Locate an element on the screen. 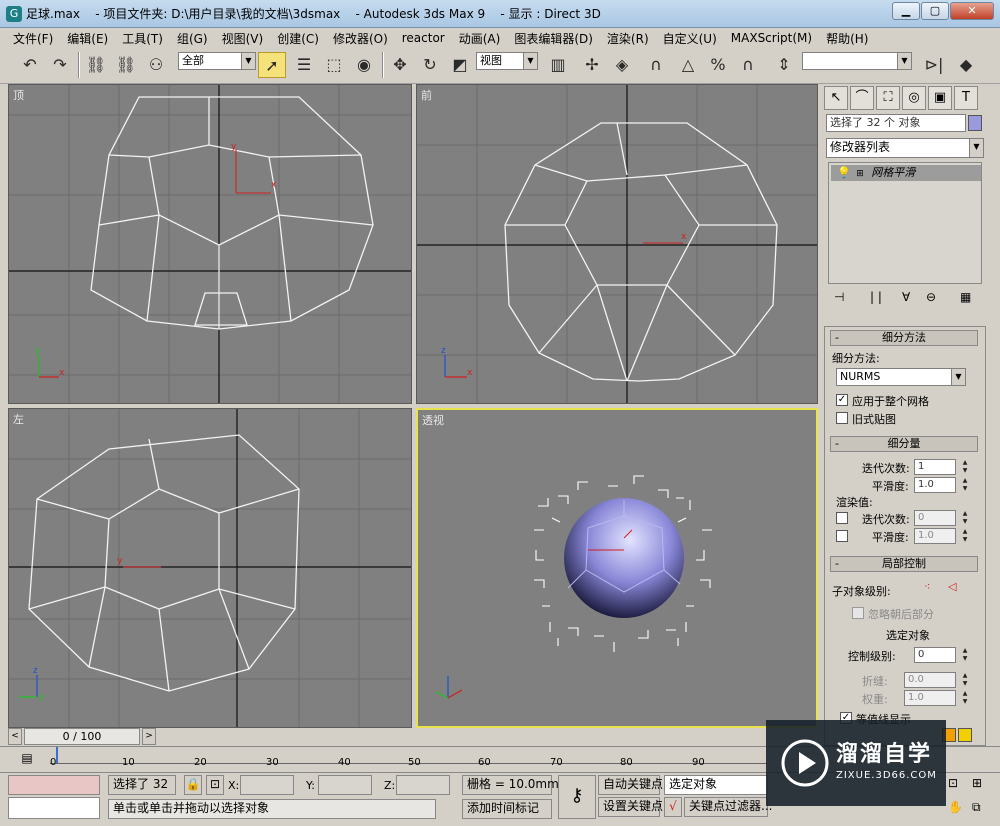 The width and height of the screenshot is (1000, 826). object-color-swatch is located at coordinates (975, 123).